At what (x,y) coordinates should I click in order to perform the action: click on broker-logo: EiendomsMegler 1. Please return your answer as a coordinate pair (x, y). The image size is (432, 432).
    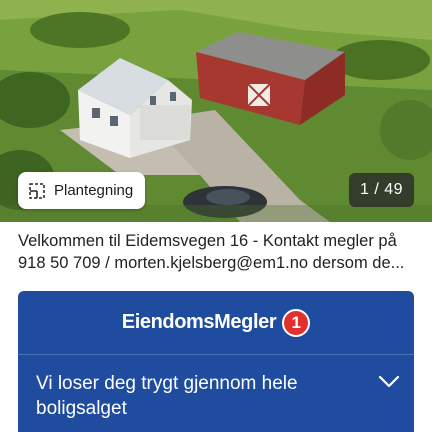
    Looking at the image, I should click on (216, 323).